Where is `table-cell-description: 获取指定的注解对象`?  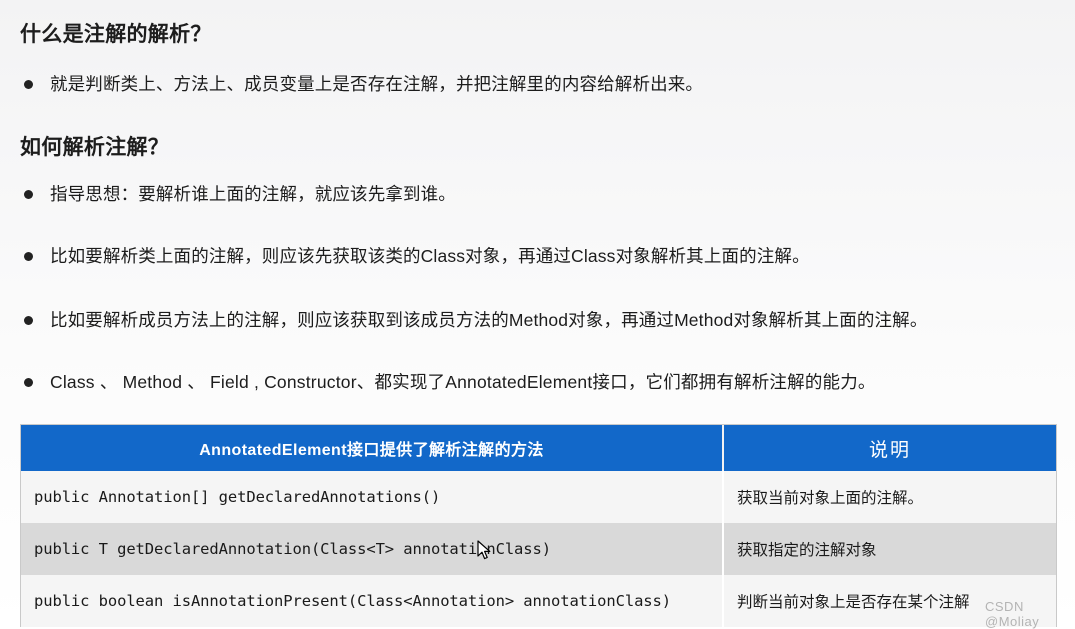 table-cell-description: 获取指定的注解对象 is located at coordinates (889, 549).